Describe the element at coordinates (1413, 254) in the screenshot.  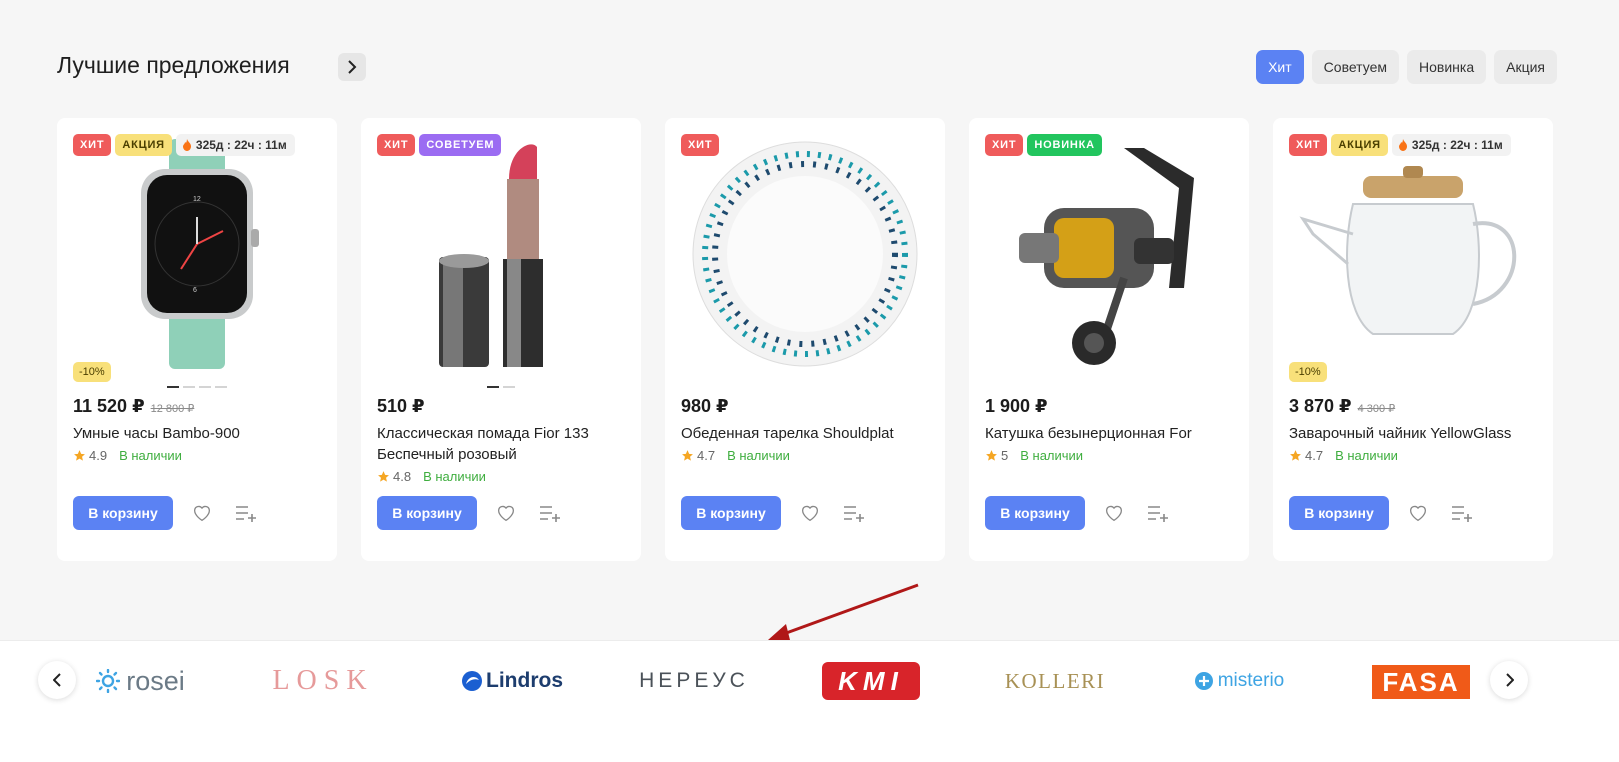
I see `teapot-image` at that location.